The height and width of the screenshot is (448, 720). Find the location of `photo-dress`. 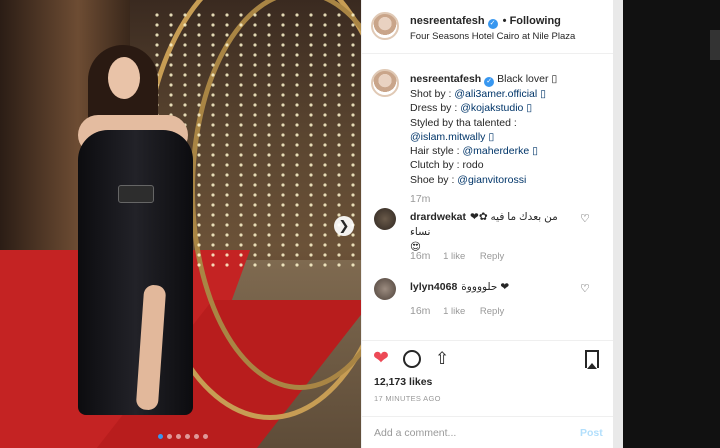

photo-dress is located at coordinates (135, 272).